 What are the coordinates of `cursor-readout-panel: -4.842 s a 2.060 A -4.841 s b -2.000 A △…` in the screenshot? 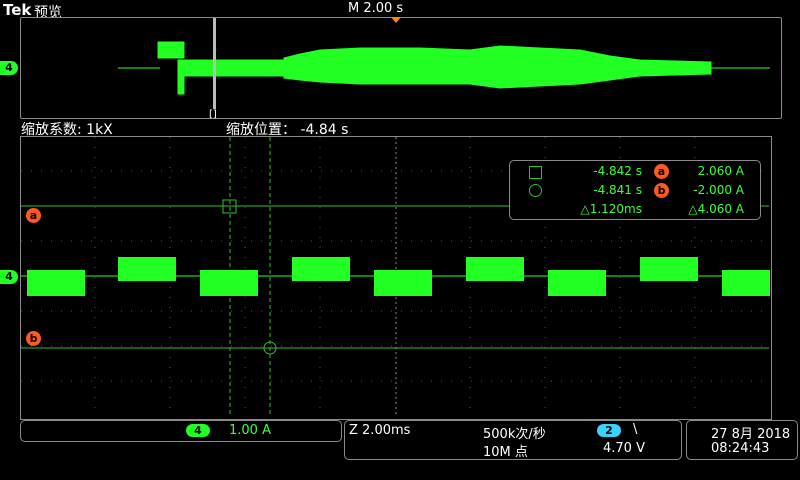 It's located at (635, 190).